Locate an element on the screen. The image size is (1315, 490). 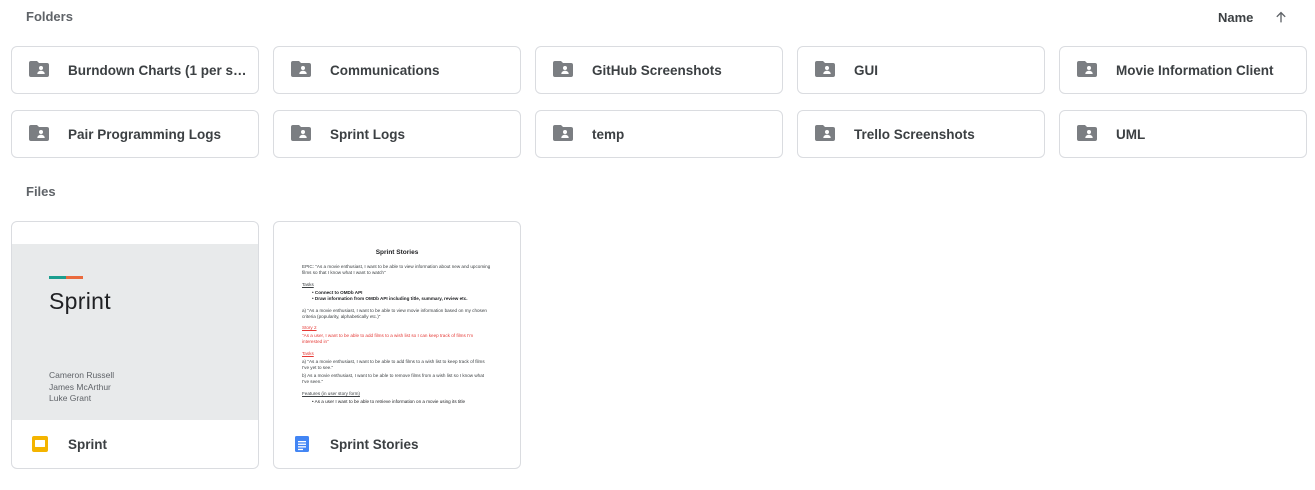
folder-card: Movie Information Client is located at coordinates (1183, 70).